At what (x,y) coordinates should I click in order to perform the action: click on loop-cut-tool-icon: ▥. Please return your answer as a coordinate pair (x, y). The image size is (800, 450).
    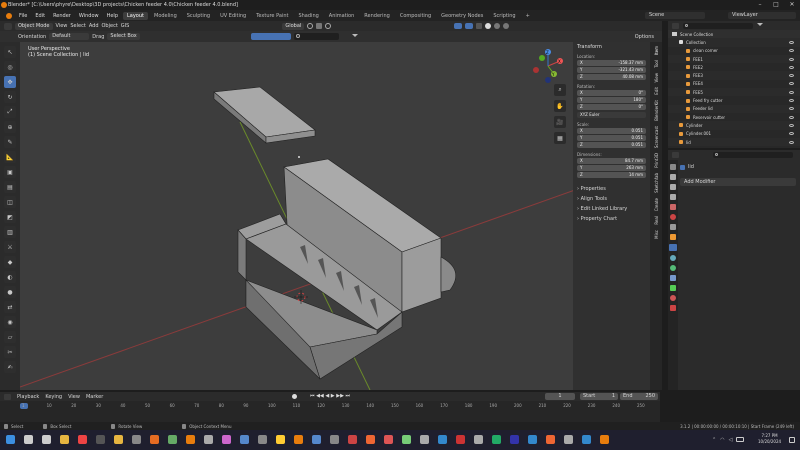
    Looking at the image, I should click on (10, 232).